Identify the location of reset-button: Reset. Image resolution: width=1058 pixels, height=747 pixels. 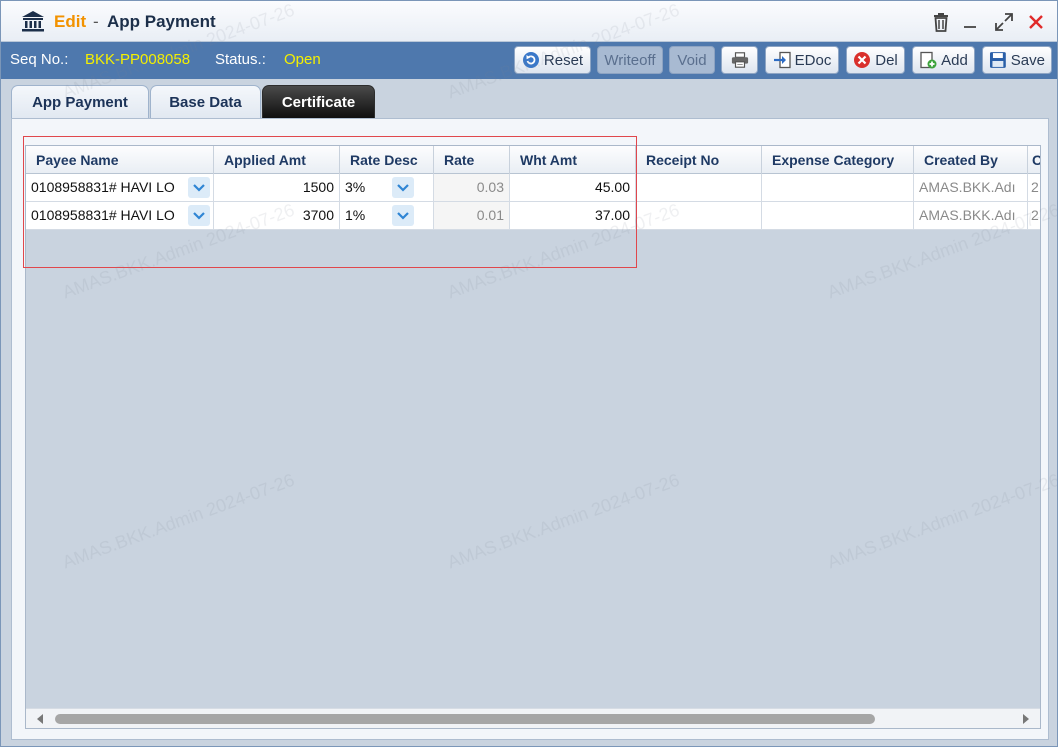
(552, 60).